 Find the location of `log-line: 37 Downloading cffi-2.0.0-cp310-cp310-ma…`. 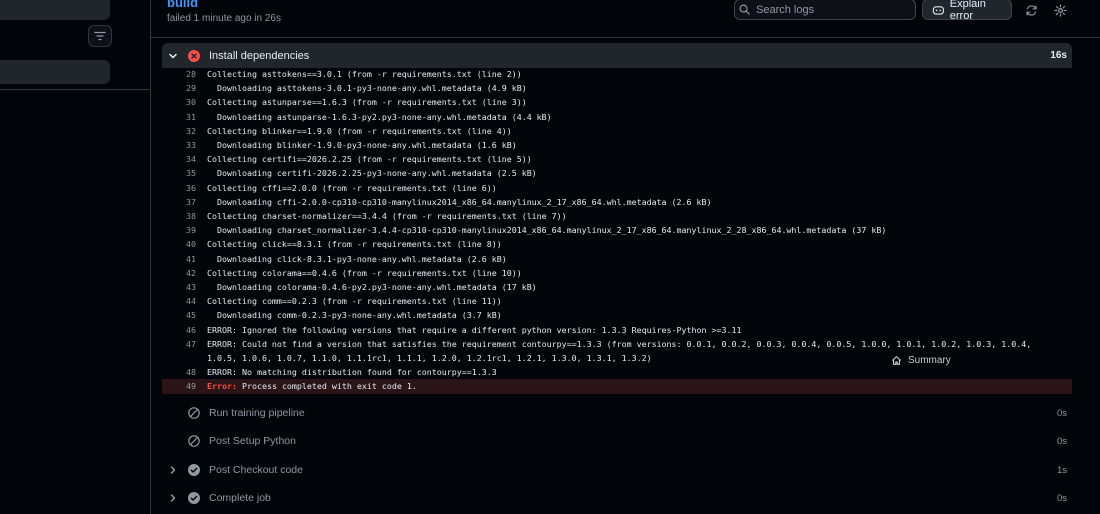

log-line: 37 Downloading cffi-2.0.0-cp310-cp310-ma… is located at coordinates (617, 202).